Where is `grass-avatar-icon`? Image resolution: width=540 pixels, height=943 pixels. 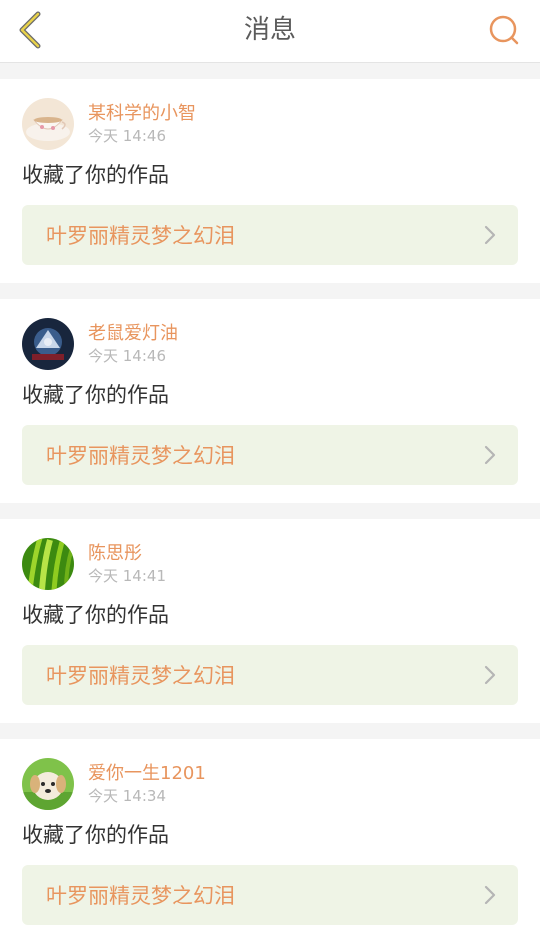 grass-avatar-icon is located at coordinates (48, 564).